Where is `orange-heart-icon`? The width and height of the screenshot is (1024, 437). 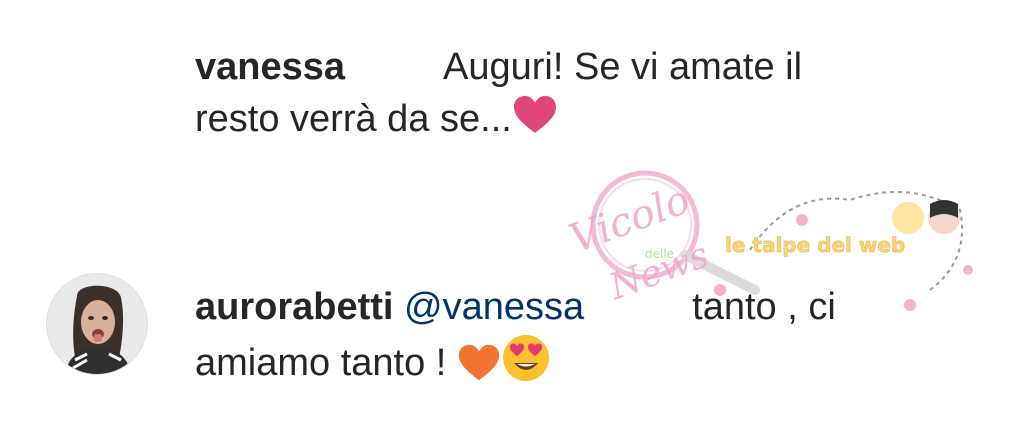 orange-heart-icon is located at coordinates (479, 370).